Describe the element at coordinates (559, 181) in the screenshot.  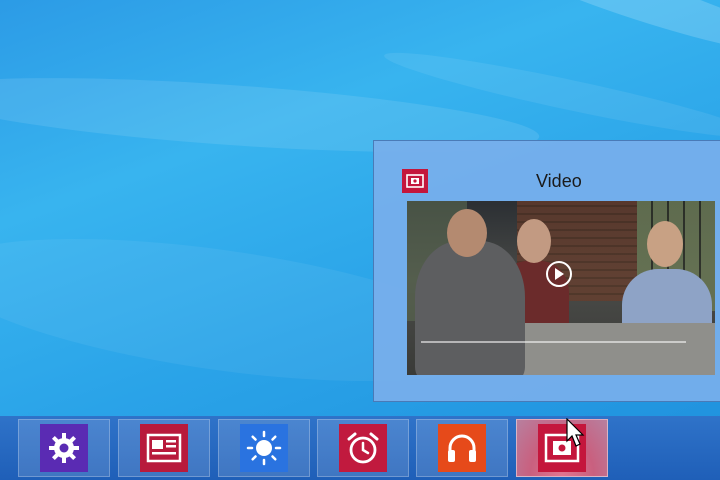
I see `preview-title: Video` at that location.